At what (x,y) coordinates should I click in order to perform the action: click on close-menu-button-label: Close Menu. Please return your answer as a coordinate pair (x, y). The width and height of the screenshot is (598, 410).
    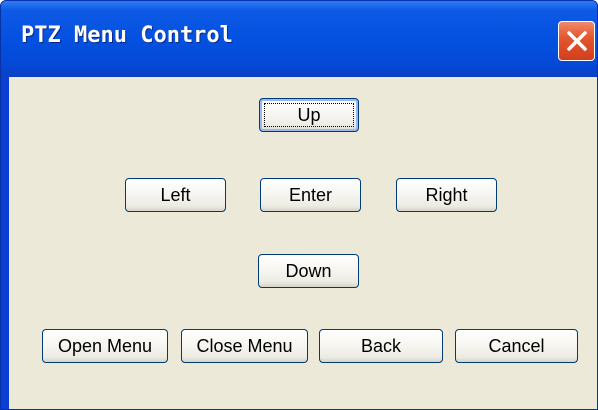
    Looking at the image, I should click on (244, 346).